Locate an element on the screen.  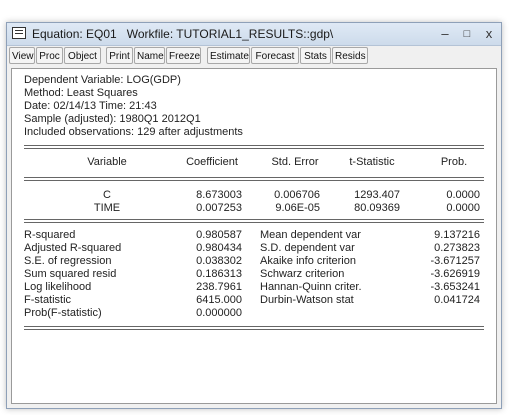
stat-value: 0.000000 is located at coordinates (219, 313).